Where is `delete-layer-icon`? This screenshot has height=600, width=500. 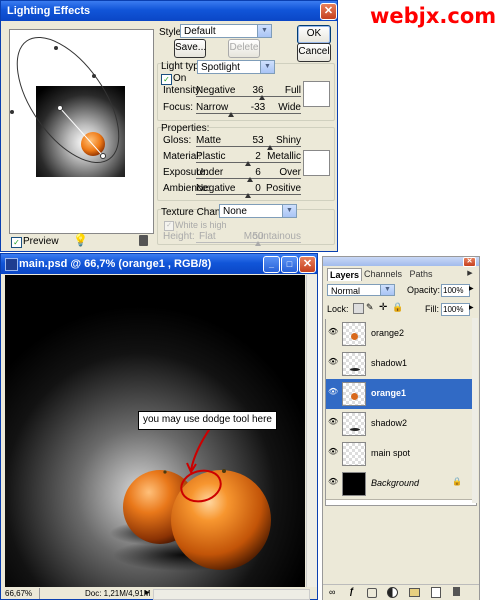 delete-layer-icon is located at coordinates (456, 591).